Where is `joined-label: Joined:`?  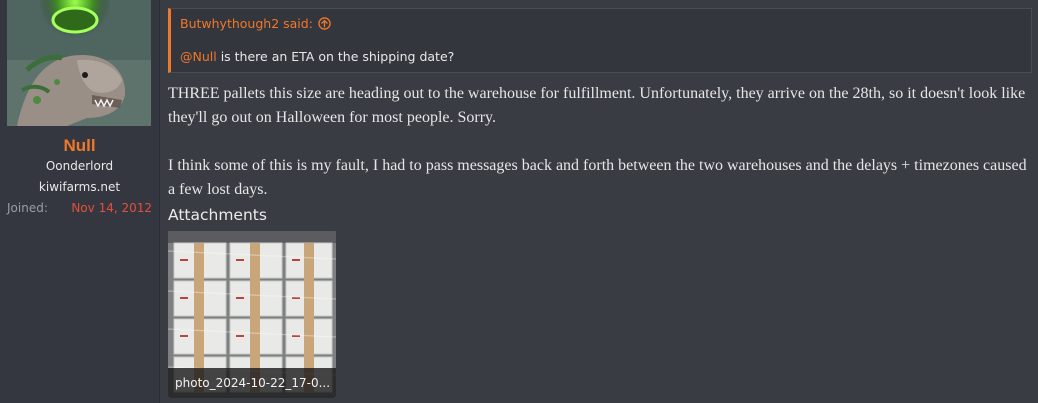
joined-label: Joined: is located at coordinates (27, 208).